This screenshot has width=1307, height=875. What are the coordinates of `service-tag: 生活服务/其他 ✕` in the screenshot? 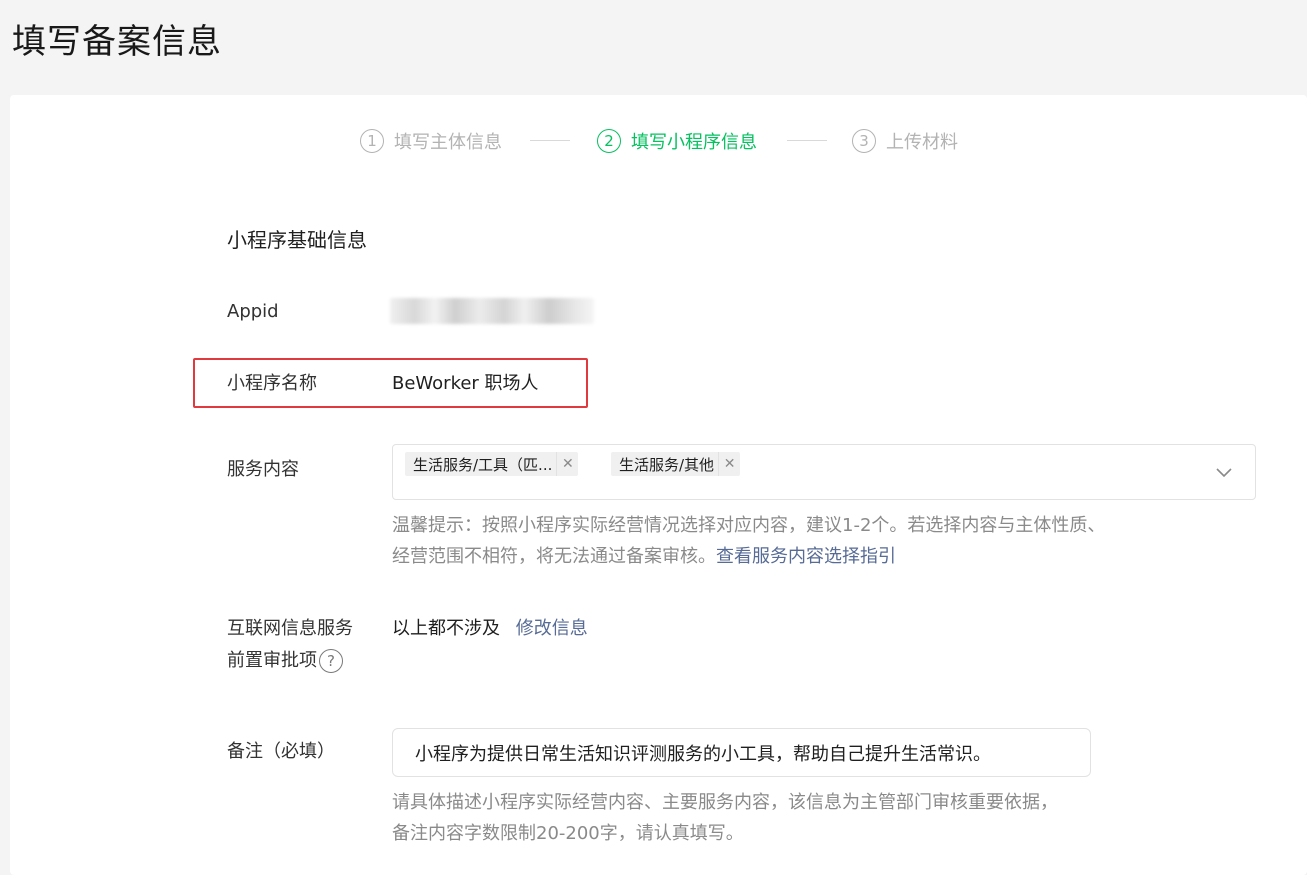 It's located at (676, 464).